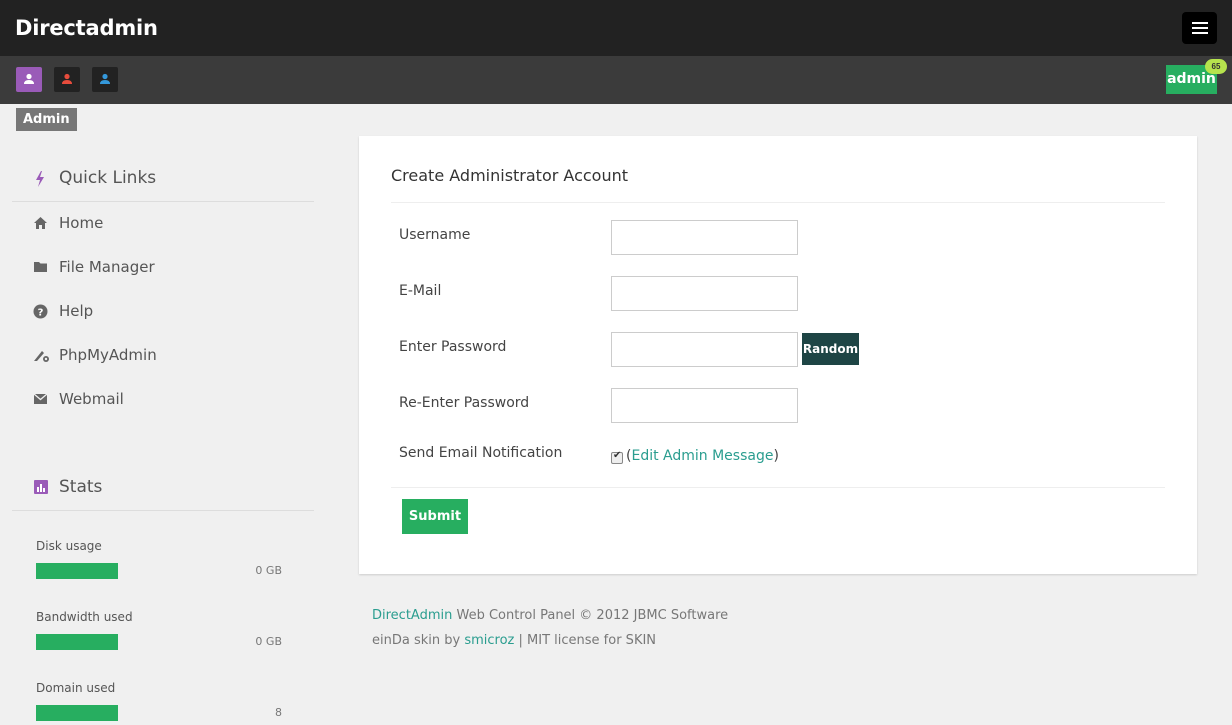 Image resolution: width=1232 pixels, height=725 pixels. Describe the element at coordinates (616, 28) in the screenshot. I see `top-navbar: Directadmin` at that location.